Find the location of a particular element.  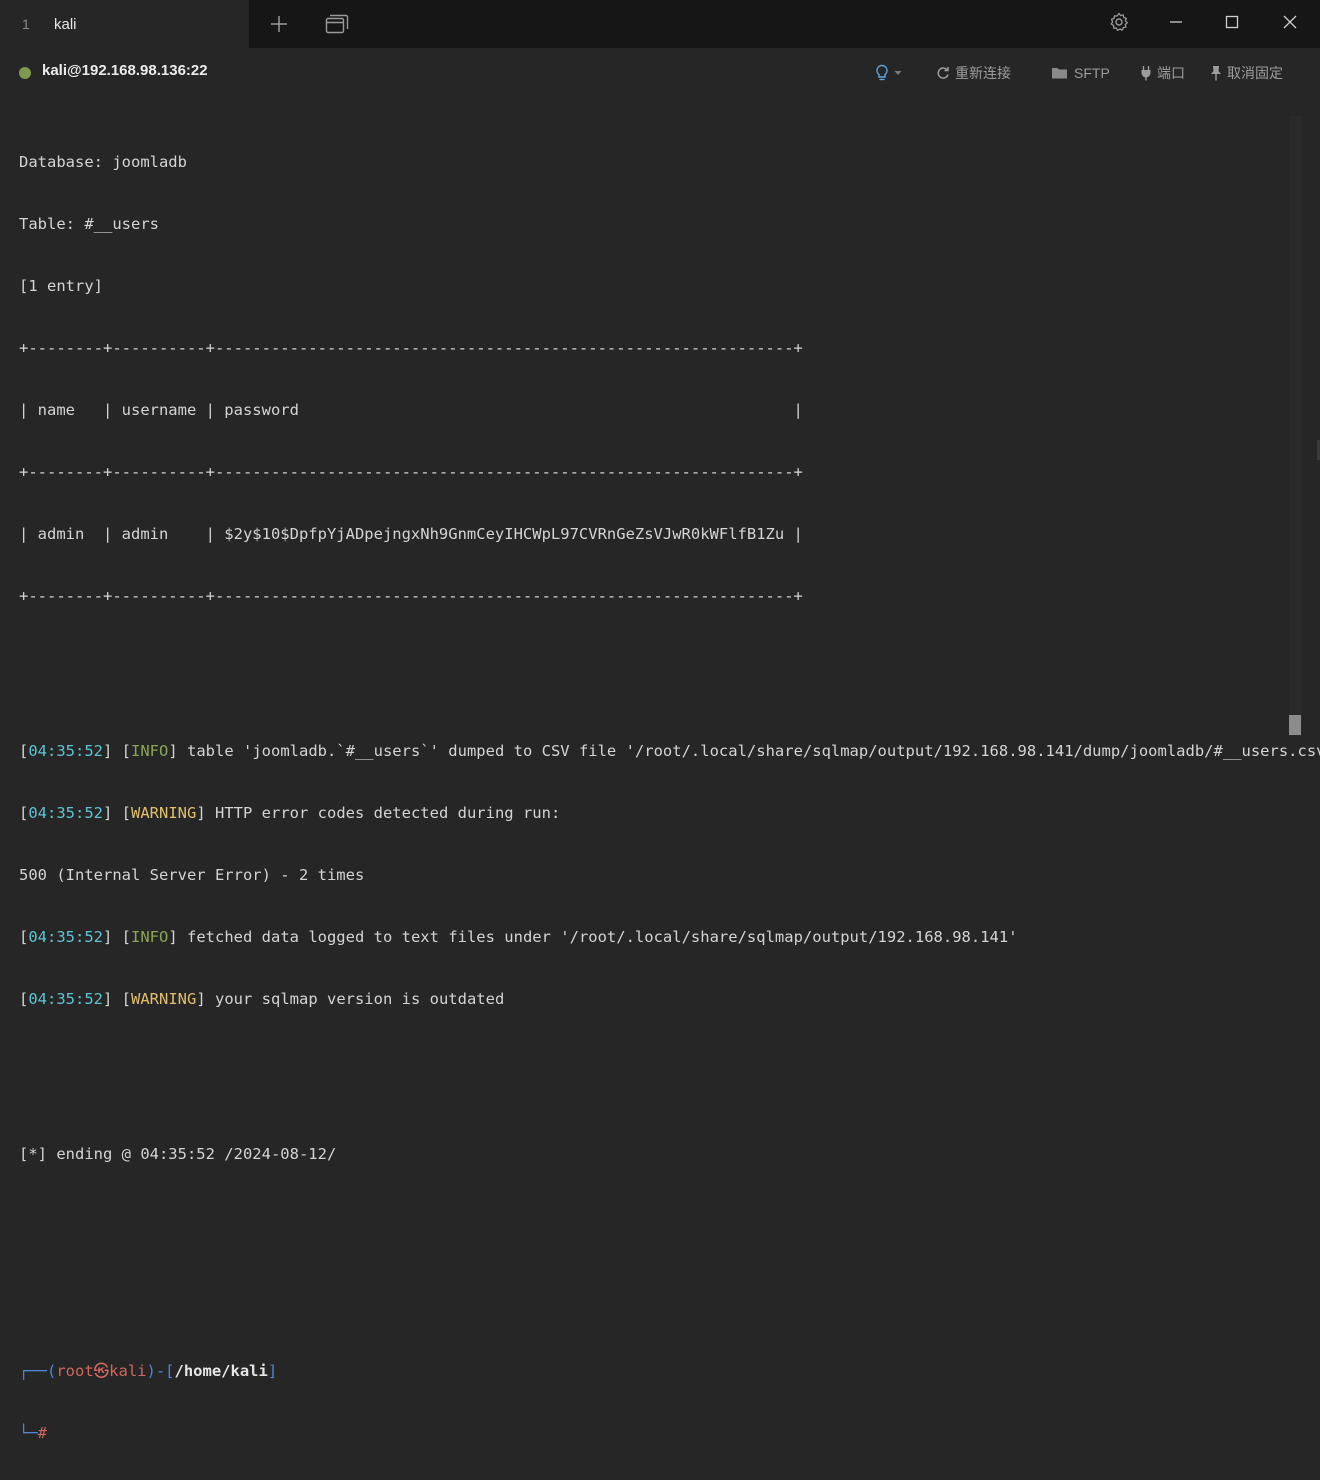

minimize-button is located at coordinates (1176, 22).